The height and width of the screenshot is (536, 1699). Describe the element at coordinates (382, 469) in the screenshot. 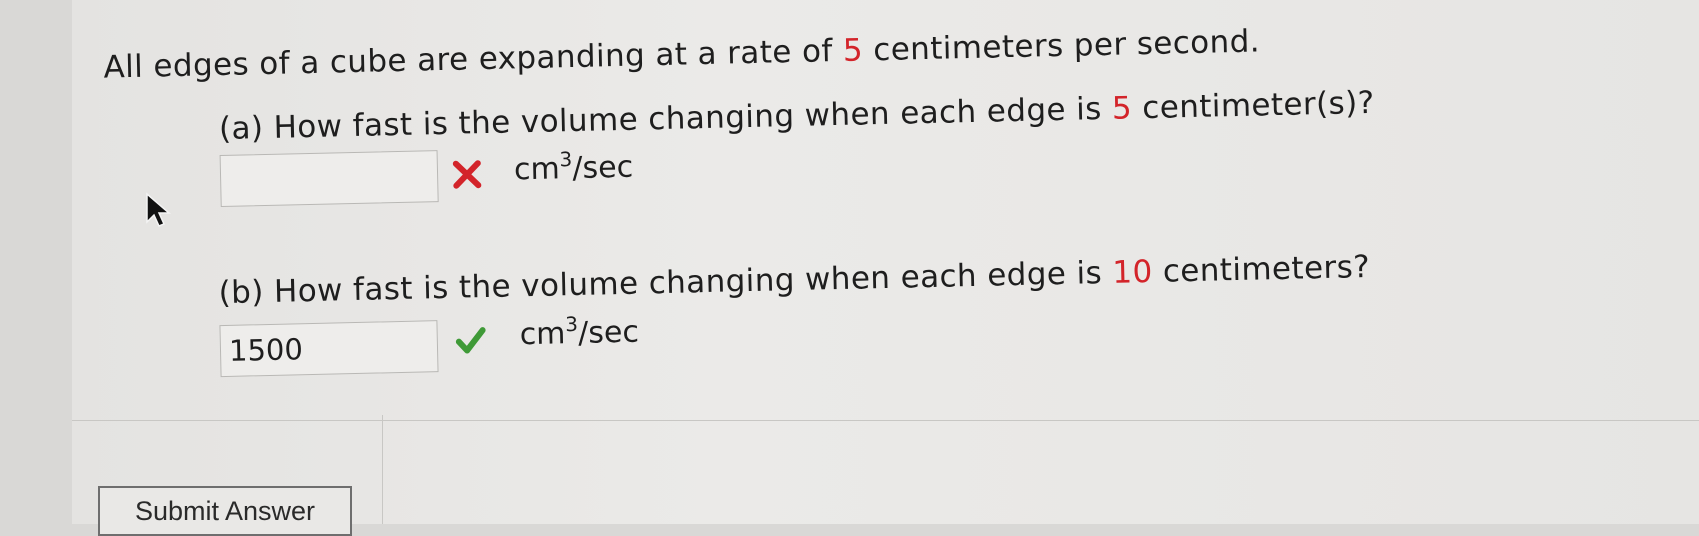

I see `footer-separator` at that location.